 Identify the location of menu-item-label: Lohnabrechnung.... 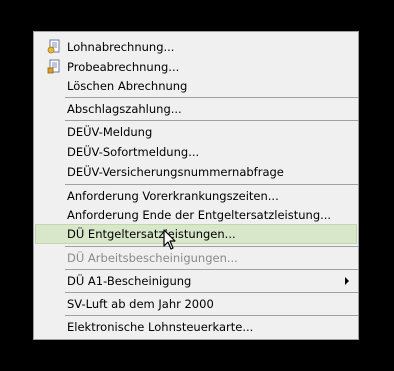
(121, 47).